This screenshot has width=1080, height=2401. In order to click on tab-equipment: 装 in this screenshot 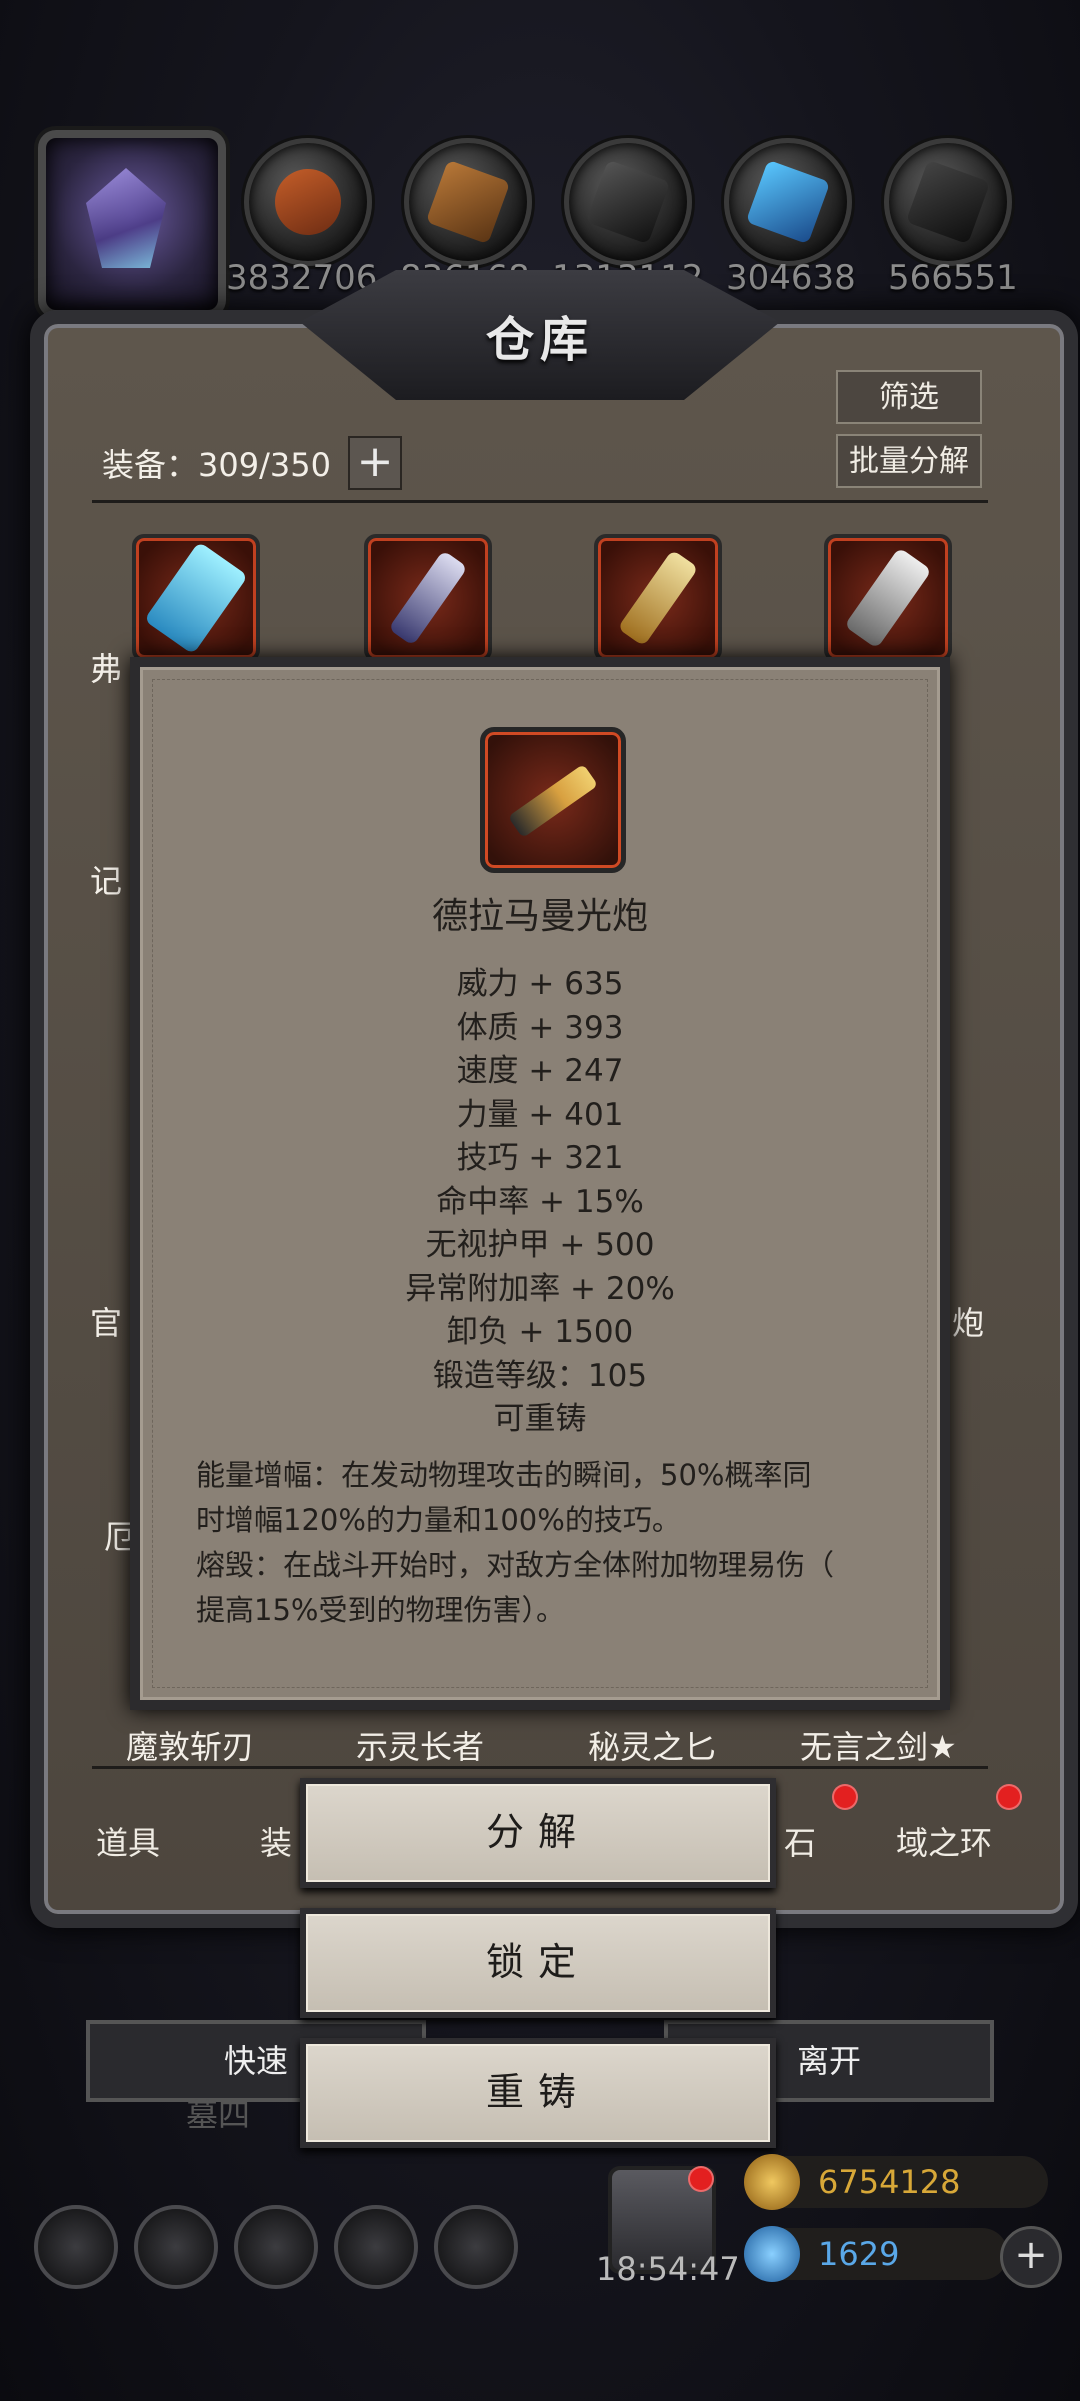, I will do `click(276, 1841)`.